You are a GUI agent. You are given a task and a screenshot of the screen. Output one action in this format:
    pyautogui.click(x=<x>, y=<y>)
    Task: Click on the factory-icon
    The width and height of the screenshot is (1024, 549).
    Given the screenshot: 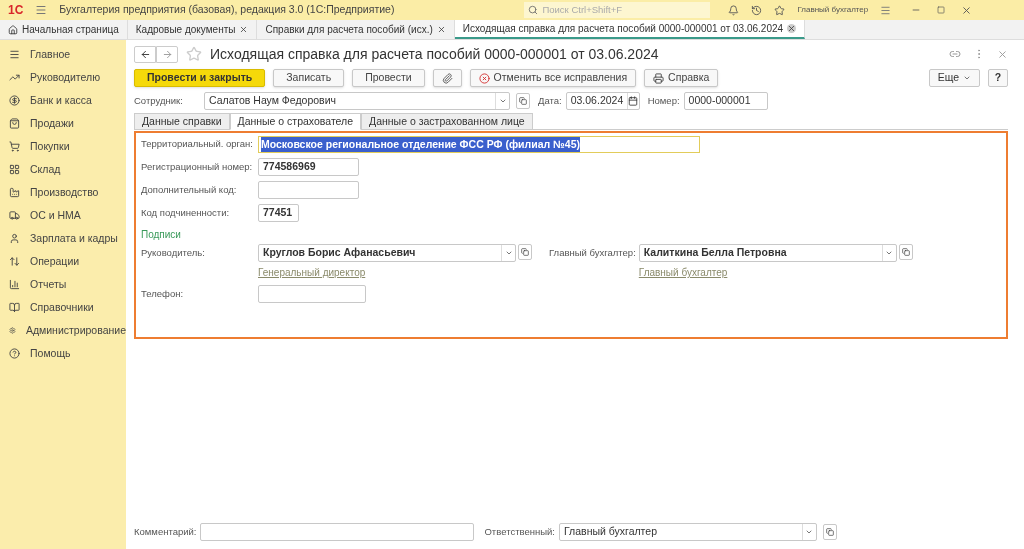 What is the action you would take?
    pyautogui.click(x=14, y=192)
    